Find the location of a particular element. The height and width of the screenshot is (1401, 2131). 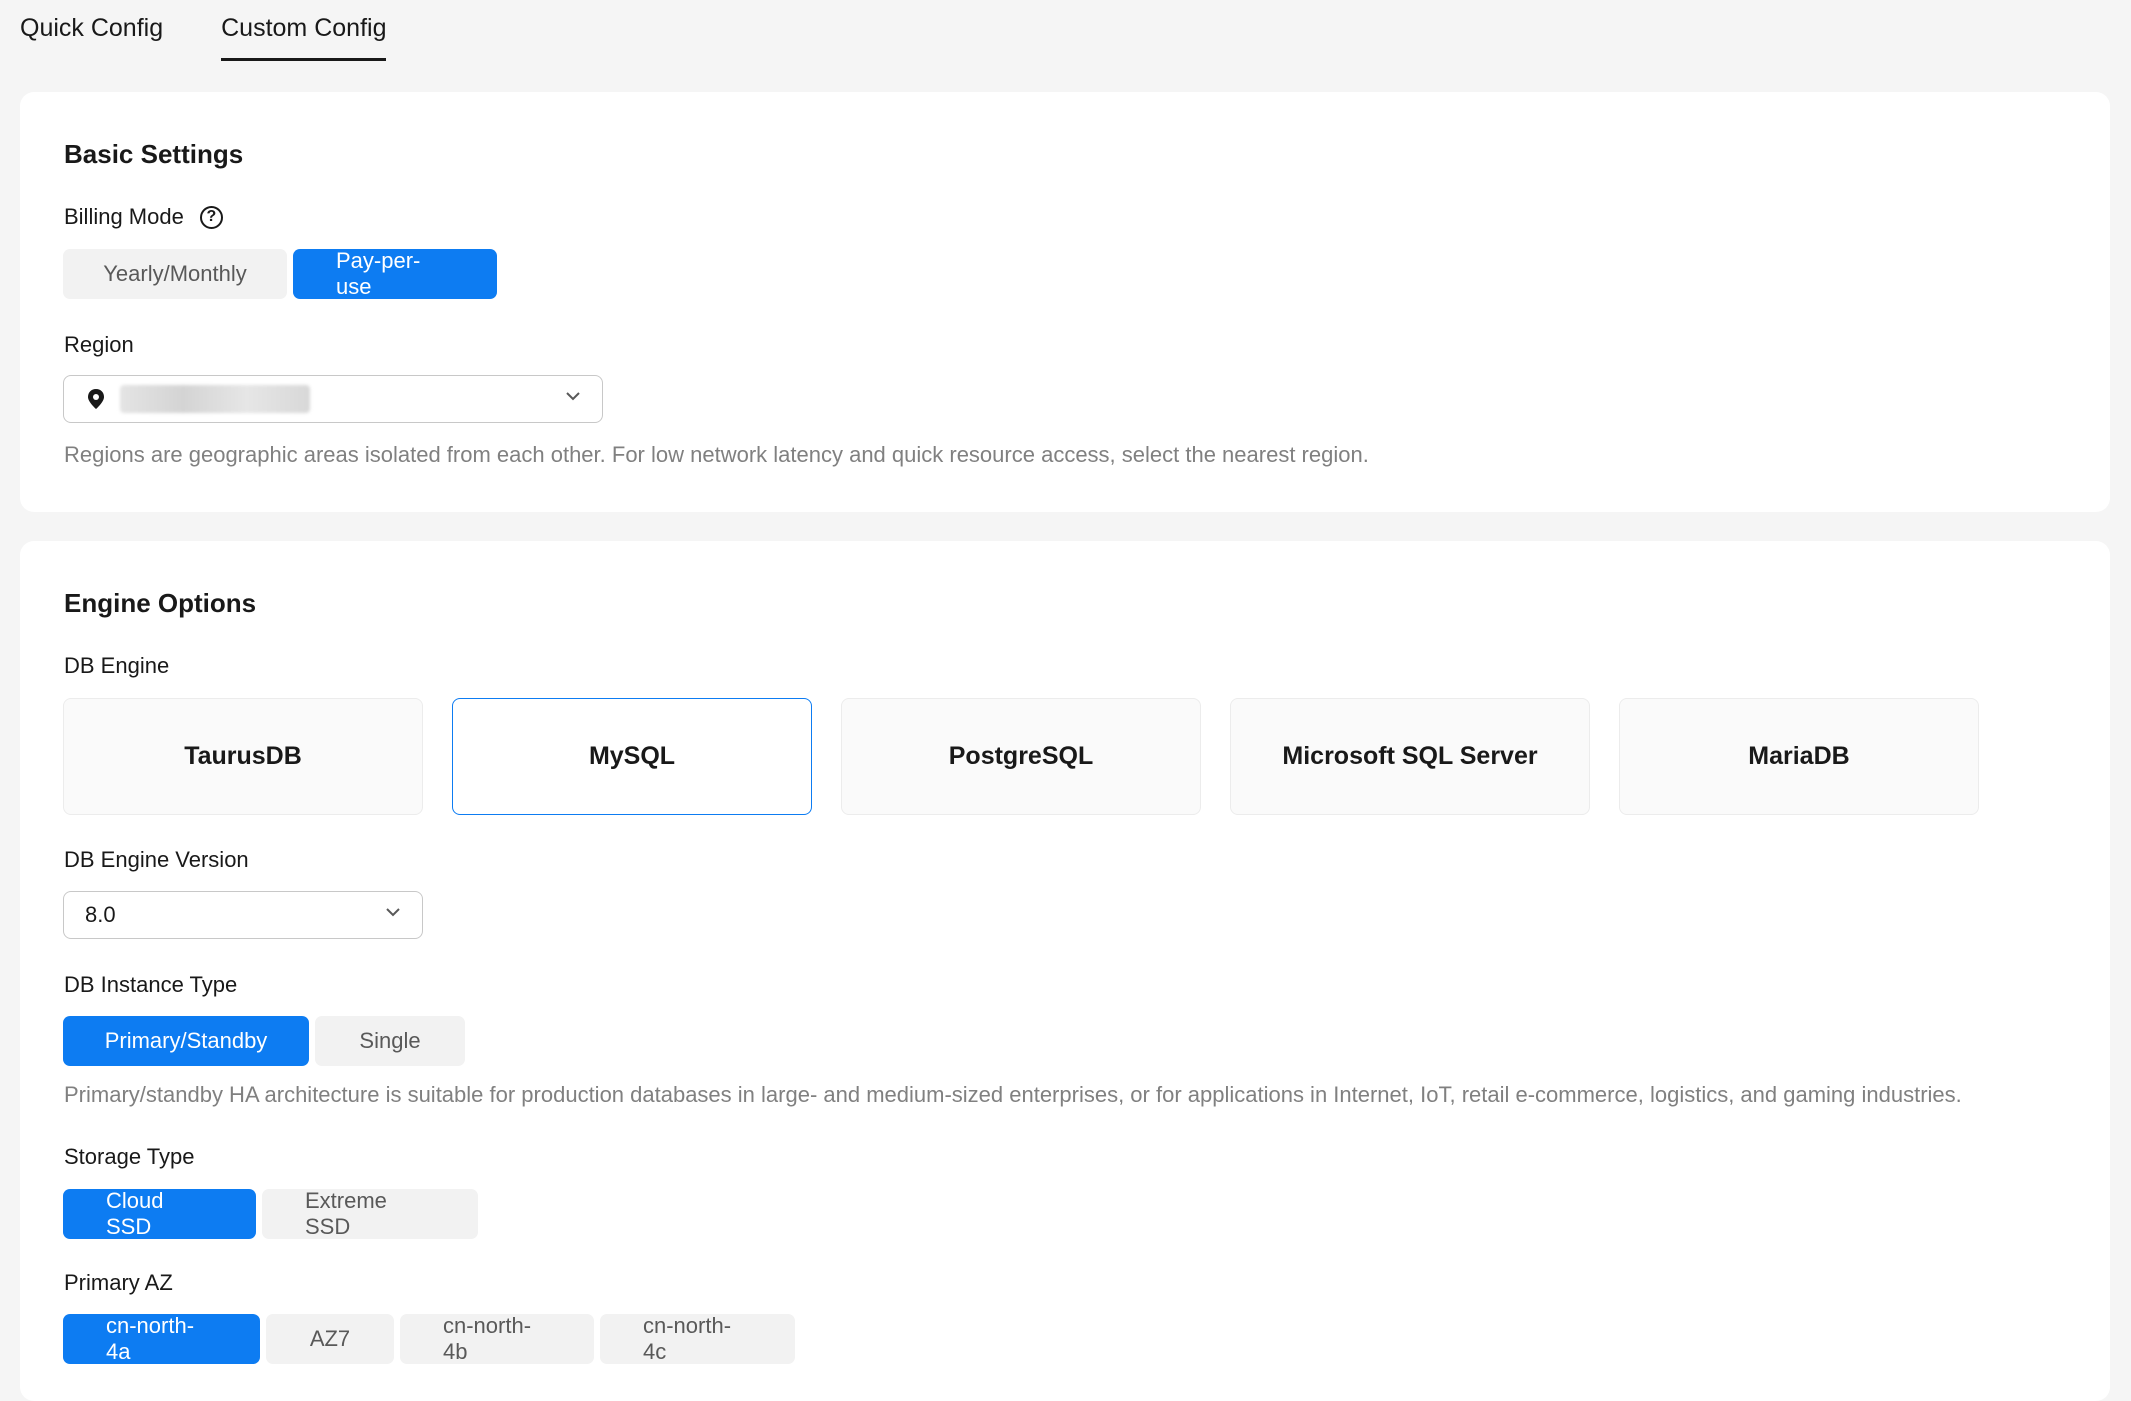

question-circle-icon: ? is located at coordinates (211, 217).